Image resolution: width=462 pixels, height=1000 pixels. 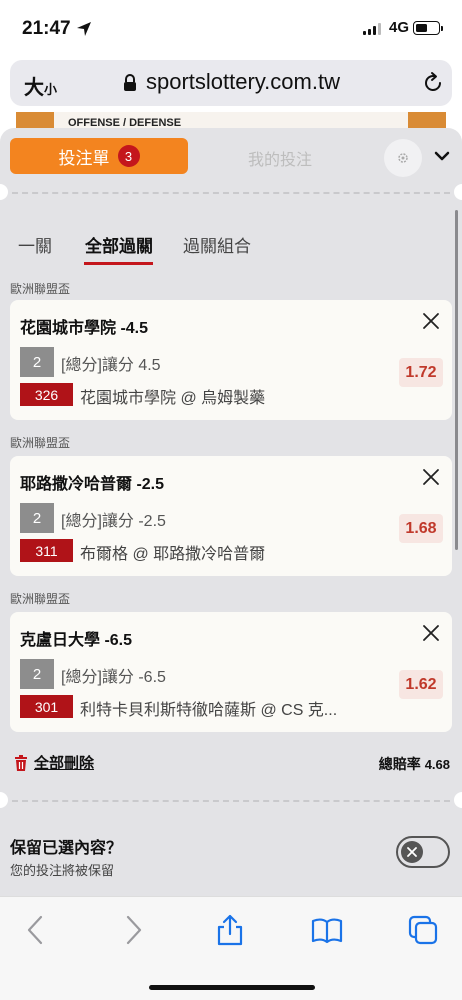 What do you see at coordinates (372, 29) in the screenshot?
I see `cellular-signal-icon` at bounding box center [372, 29].